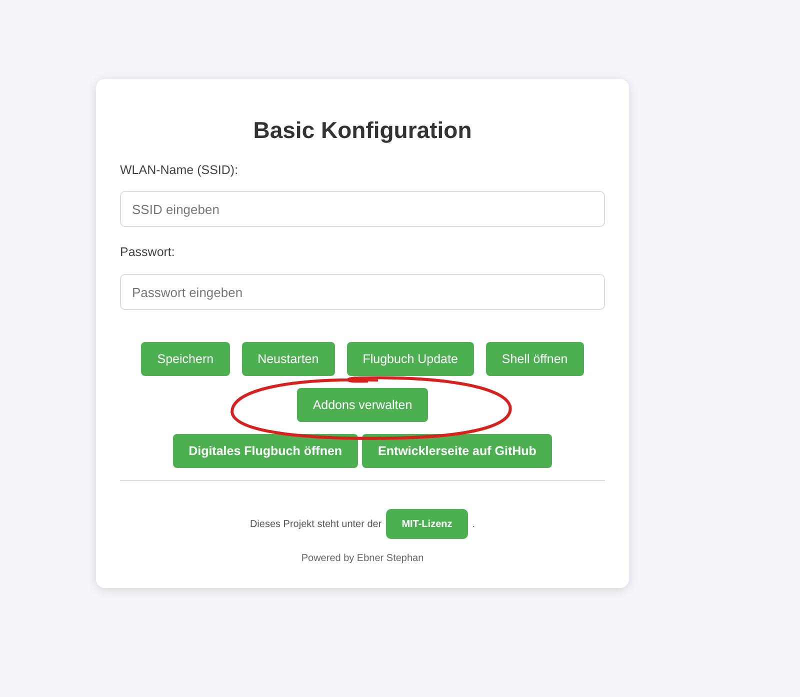  I want to click on field-label: Passwort:, so click(147, 253).